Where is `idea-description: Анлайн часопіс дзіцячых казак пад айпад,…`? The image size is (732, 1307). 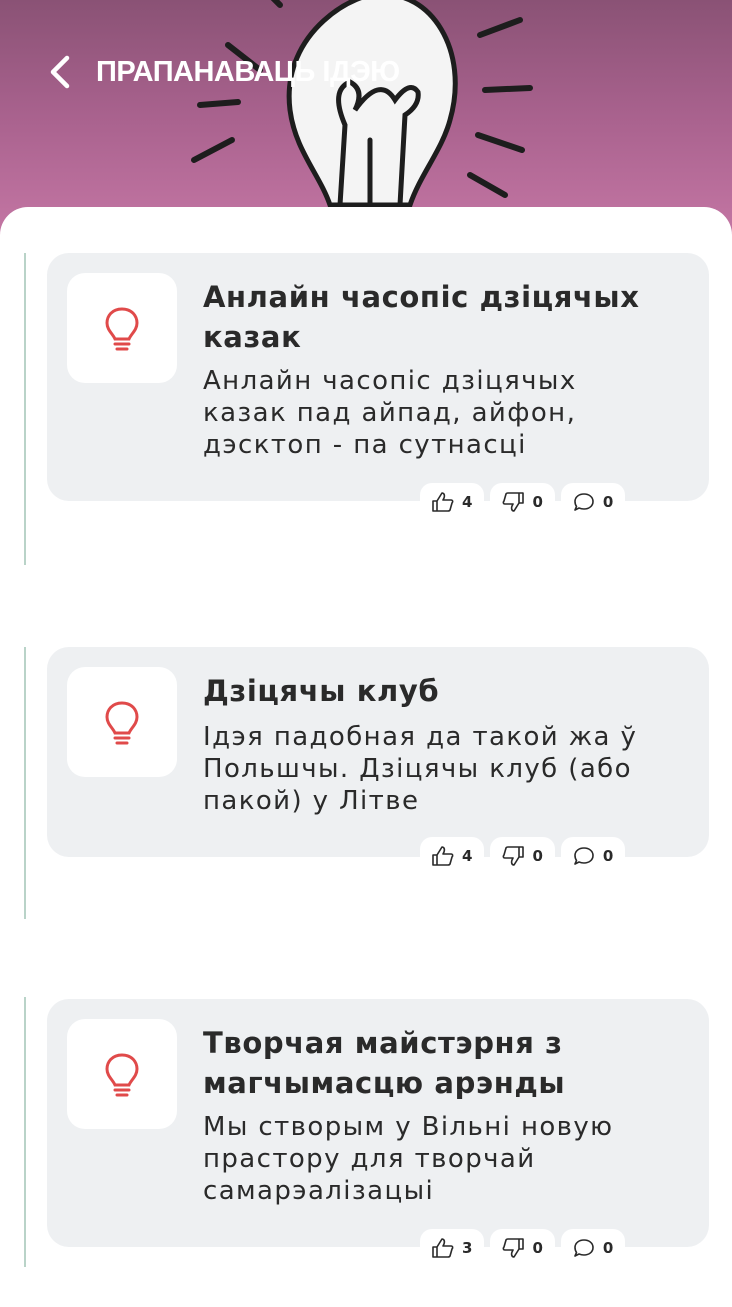 idea-description: Анлайн часопіс дзіцячых казак пад айпад,… is located at coordinates (390, 413).